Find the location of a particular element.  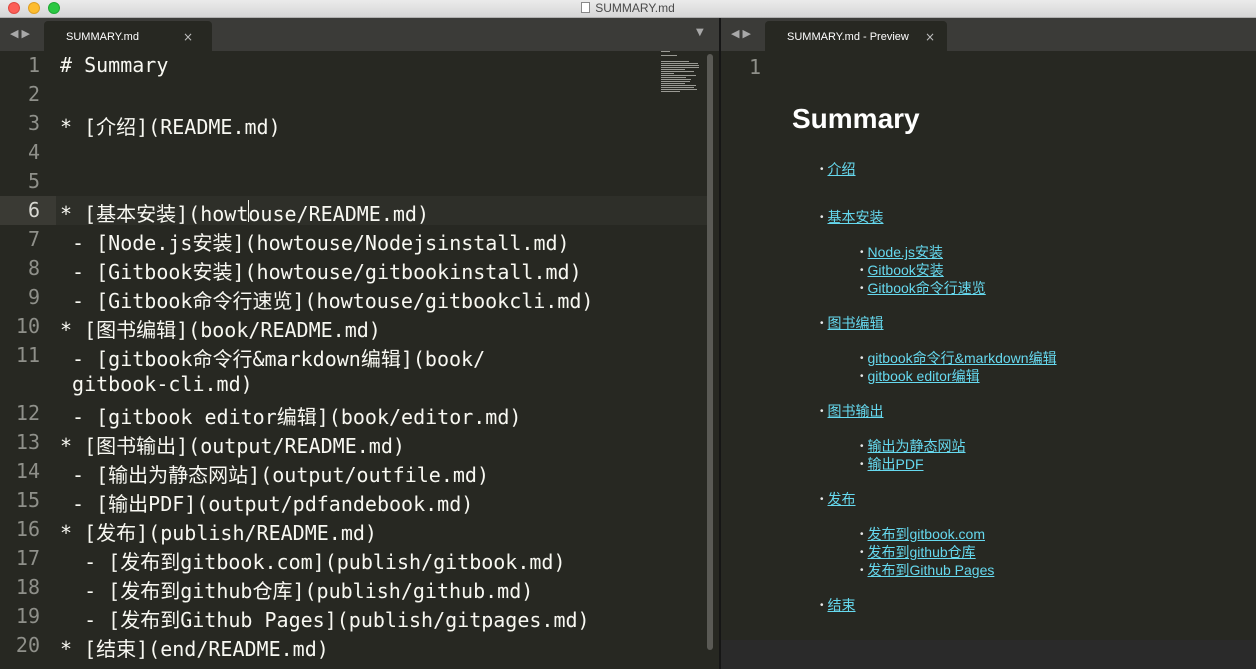

toc-link: 介绍 is located at coordinates (842, 169).